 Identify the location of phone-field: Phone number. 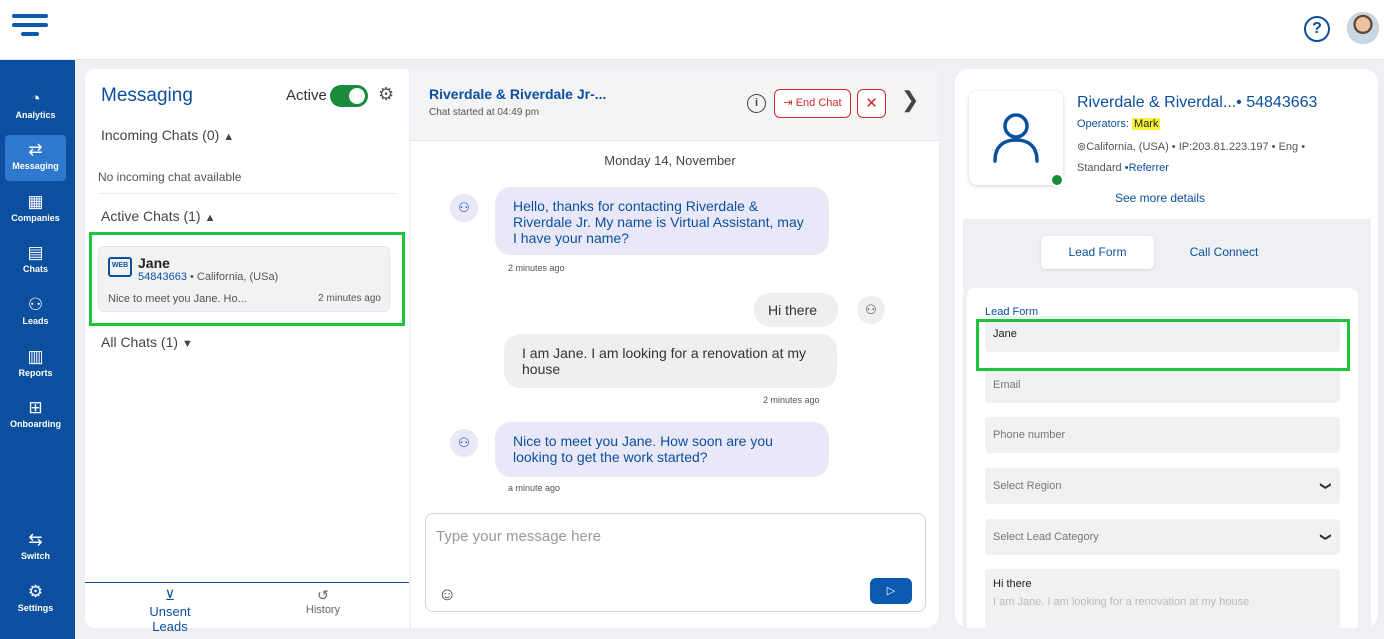
(1162, 435).